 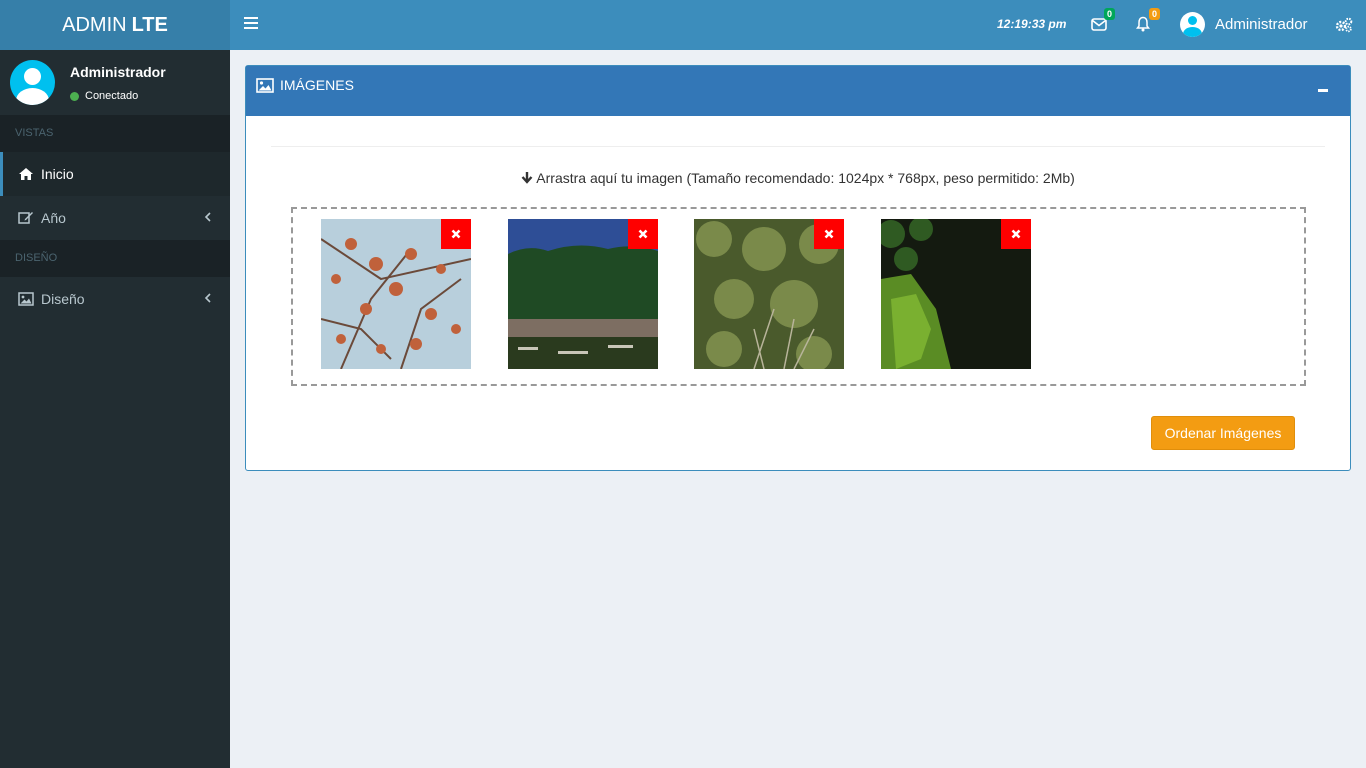 I want to click on home-icon, so click(x=26, y=174).